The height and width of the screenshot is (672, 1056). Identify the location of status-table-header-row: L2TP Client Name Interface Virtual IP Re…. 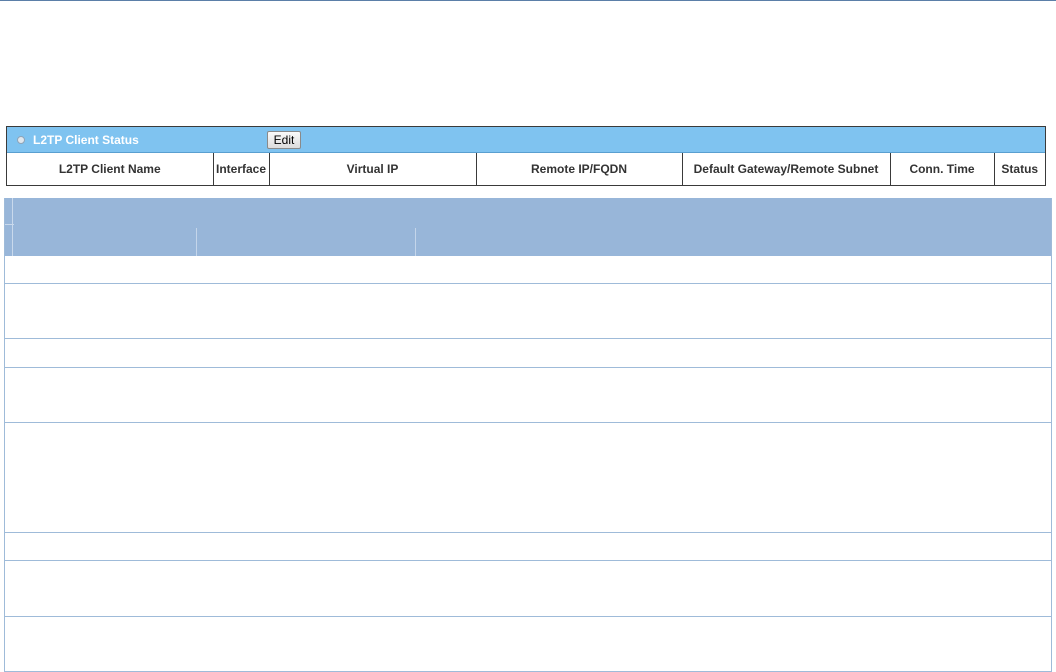
(526, 169).